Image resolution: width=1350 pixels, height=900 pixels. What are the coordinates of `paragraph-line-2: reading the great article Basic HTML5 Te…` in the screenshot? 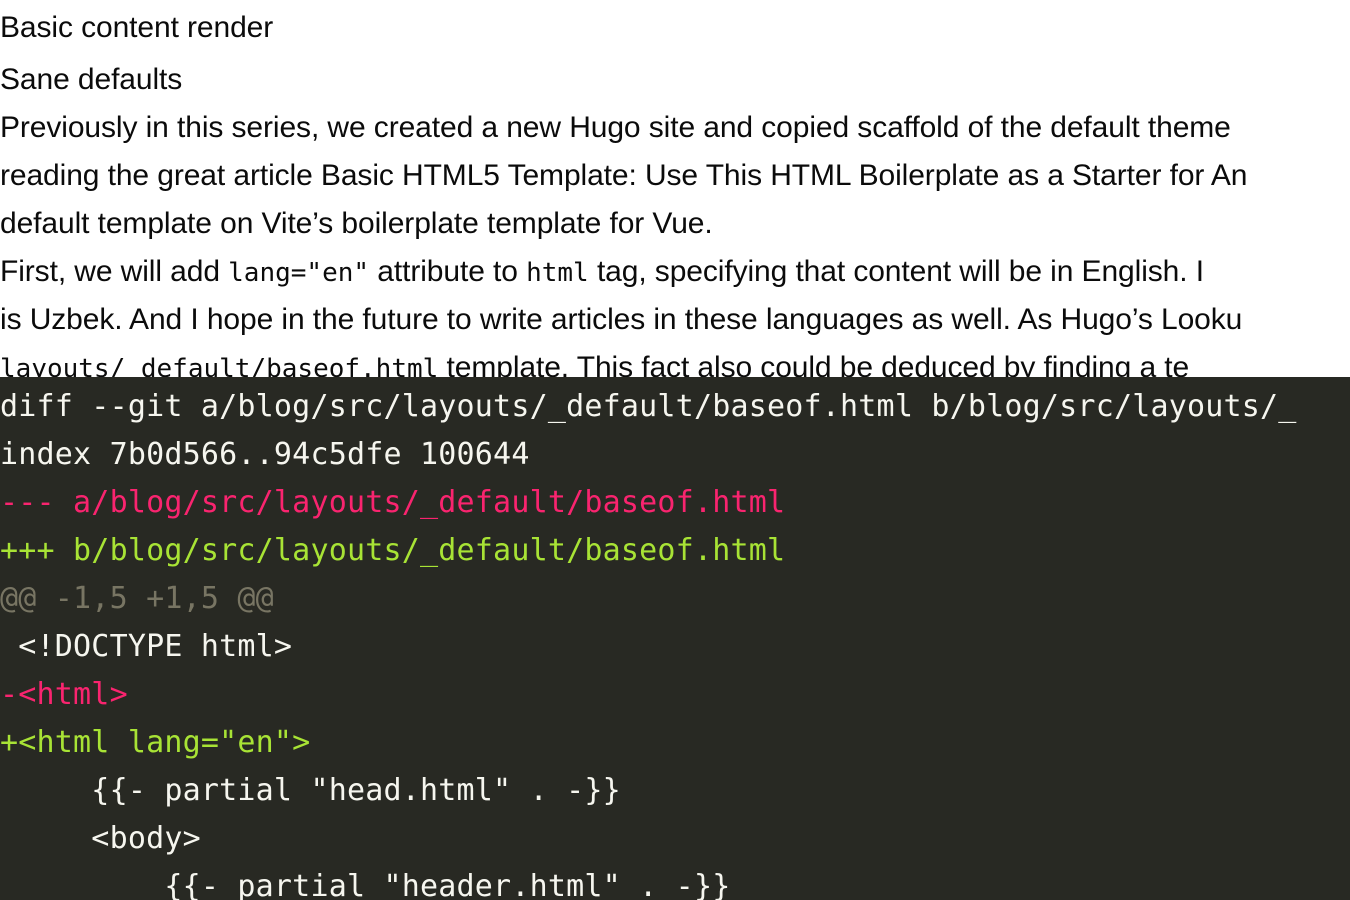 It's located at (624, 175).